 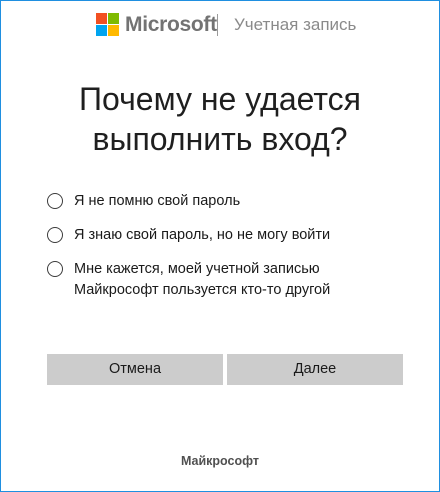 What do you see at coordinates (101, 30) in the screenshot?
I see `logo-blue-square` at bounding box center [101, 30].